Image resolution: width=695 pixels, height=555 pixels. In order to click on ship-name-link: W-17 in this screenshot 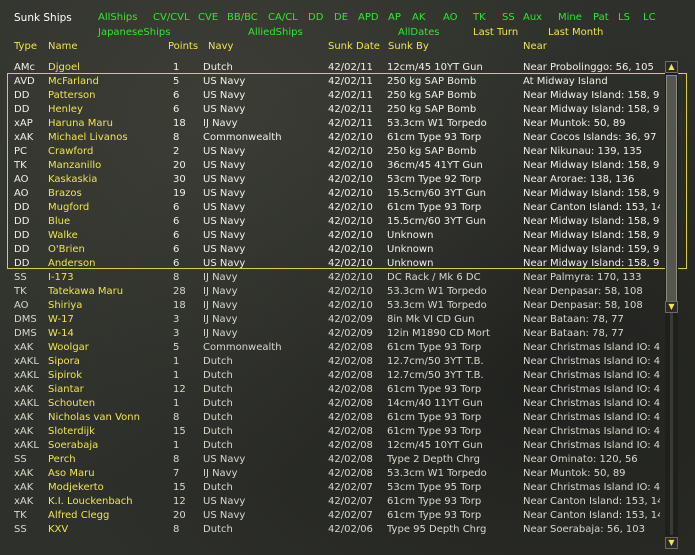, I will do `click(107, 319)`.